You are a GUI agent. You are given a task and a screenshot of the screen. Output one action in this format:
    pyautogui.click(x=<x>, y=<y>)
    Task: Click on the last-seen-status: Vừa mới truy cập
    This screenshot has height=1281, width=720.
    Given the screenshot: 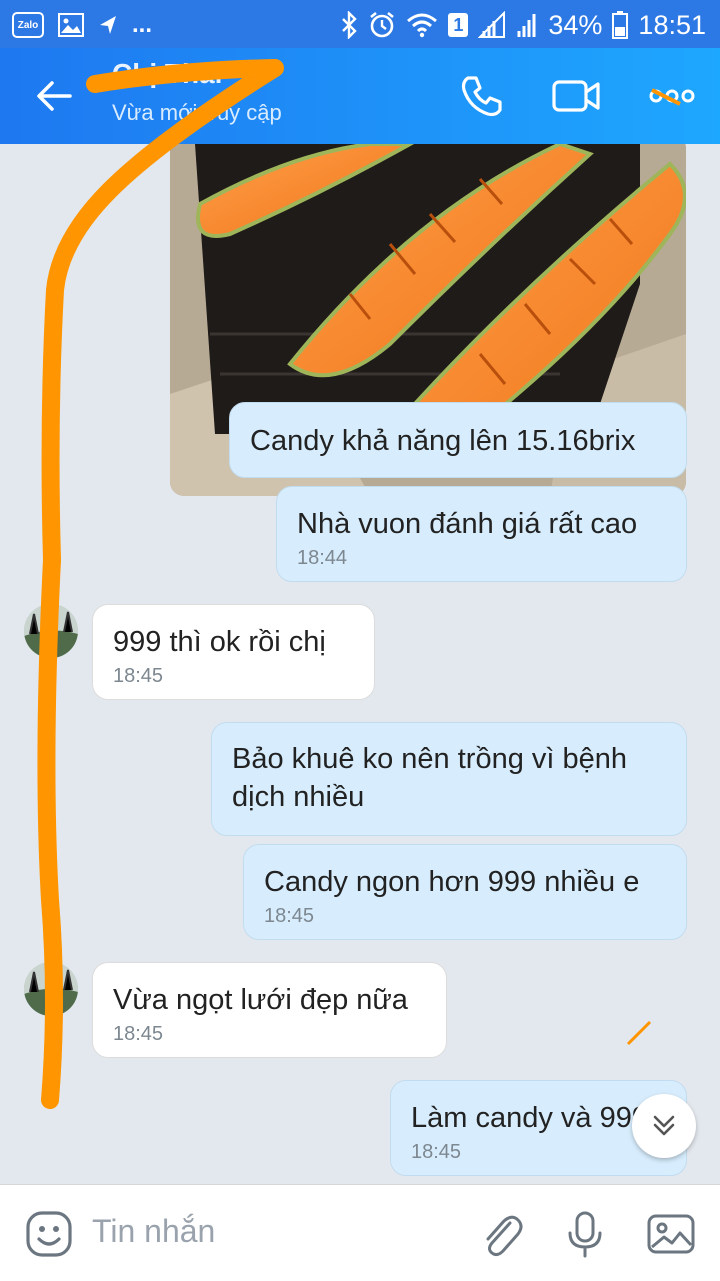 What is the action you would take?
    pyautogui.click(x=197, y=112)
    